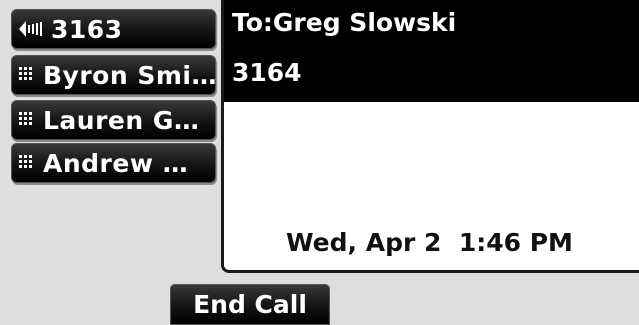 The width and height of the screenshot is (639, 325). I want to click on call-number: 3164, so click(267, 72).